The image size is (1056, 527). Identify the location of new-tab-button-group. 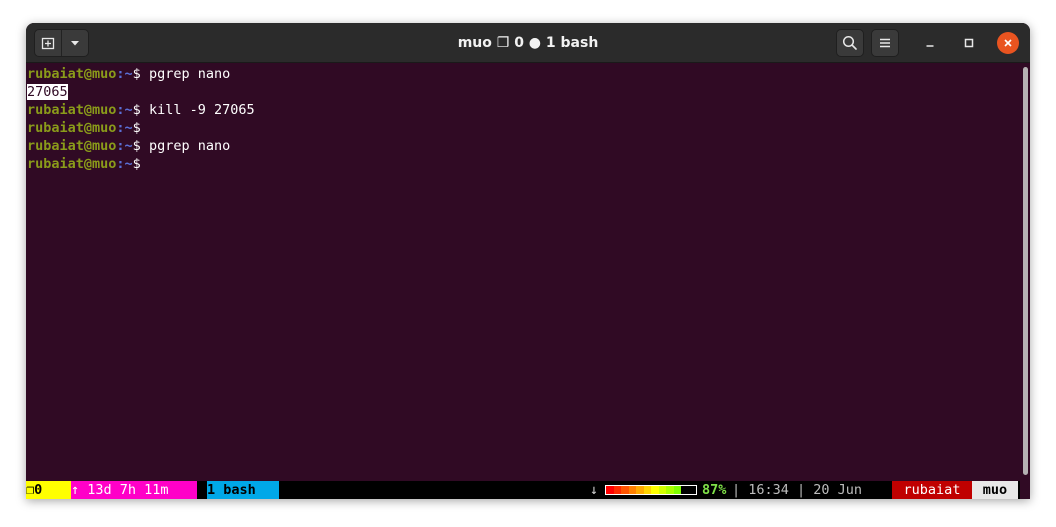
(61, 43).